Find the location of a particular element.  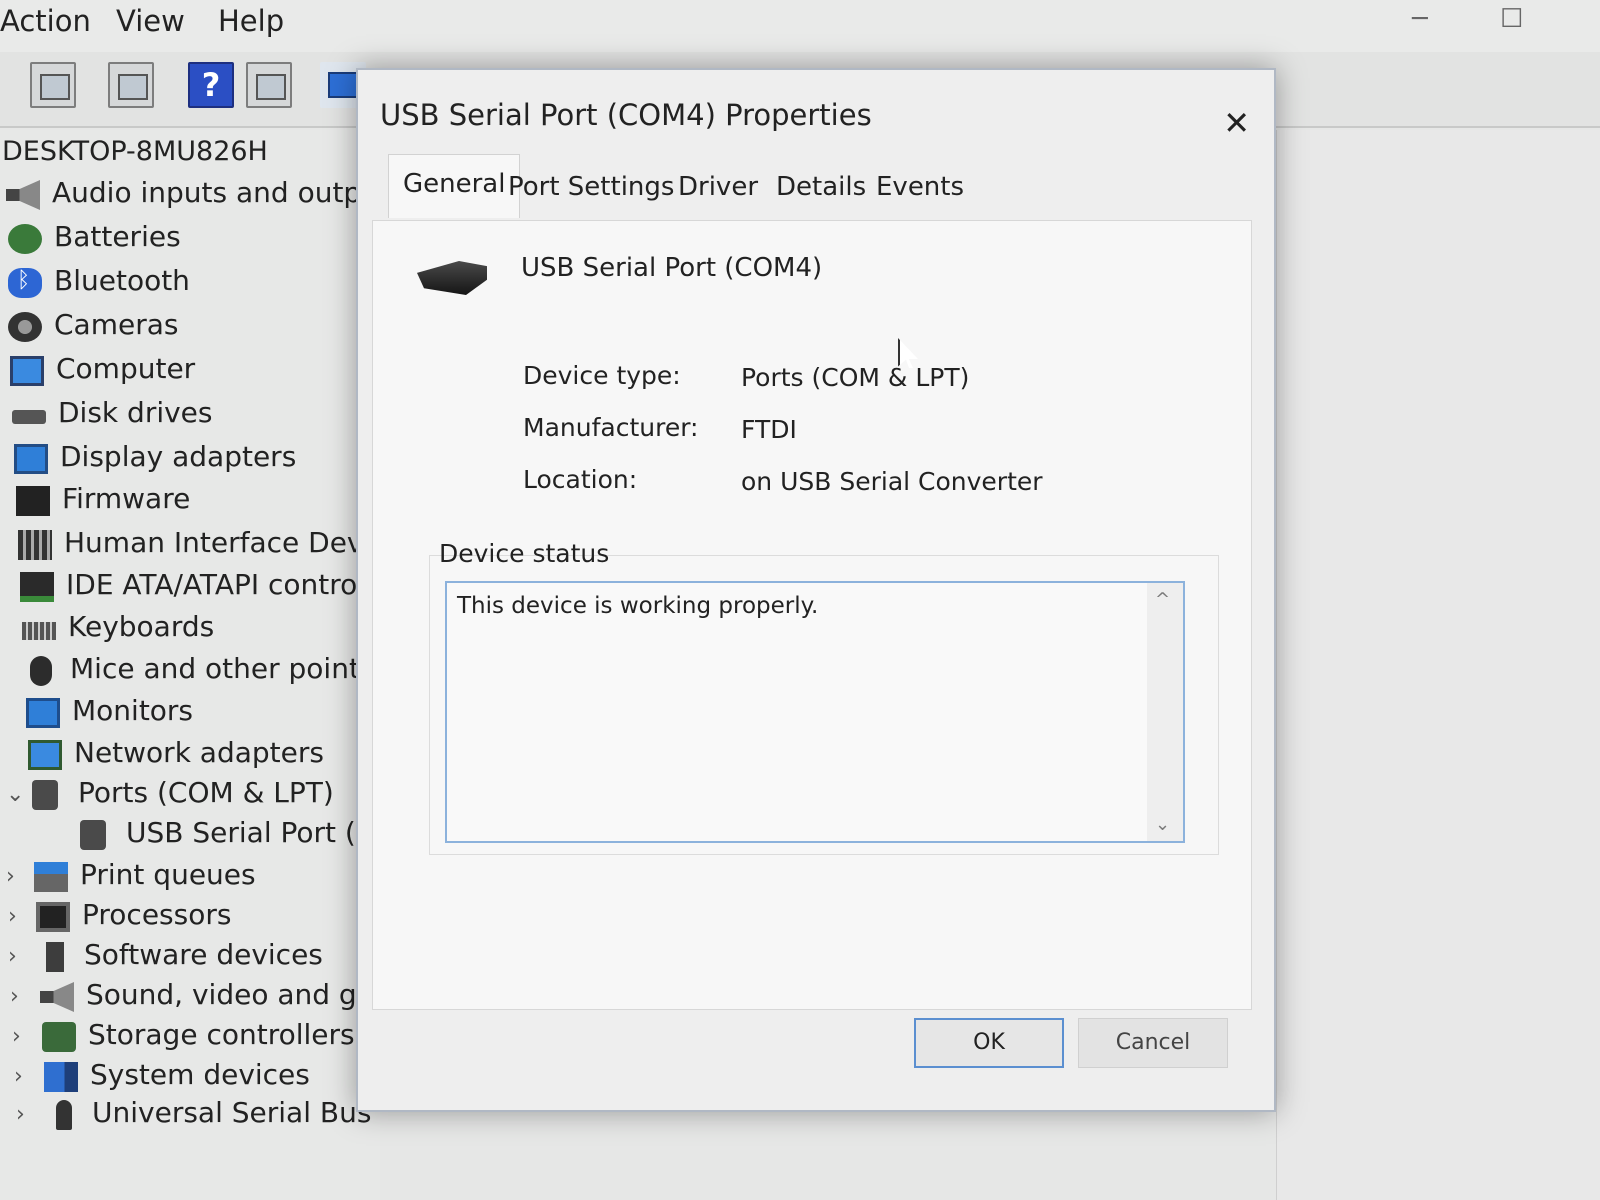

device-type-value: Ports (COM & LPT) is located at coordinates (855, 377).